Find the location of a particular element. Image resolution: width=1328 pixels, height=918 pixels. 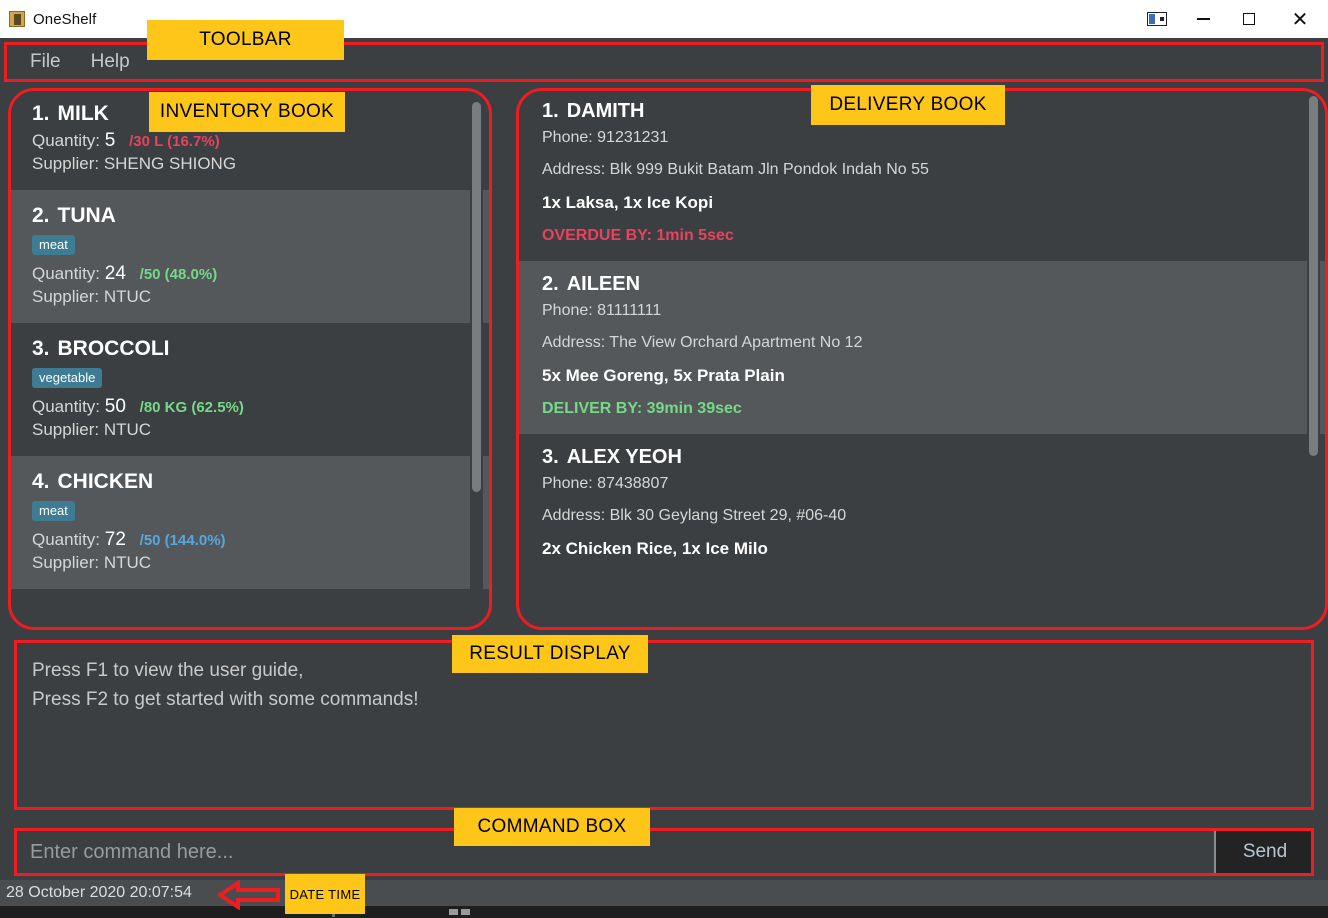

menu-bar: File Help is located at coordinates (664, 62).